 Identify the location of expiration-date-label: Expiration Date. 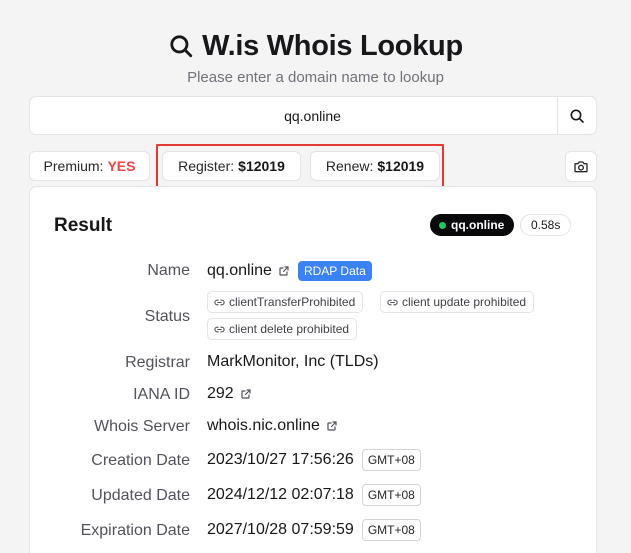
(135, 530).